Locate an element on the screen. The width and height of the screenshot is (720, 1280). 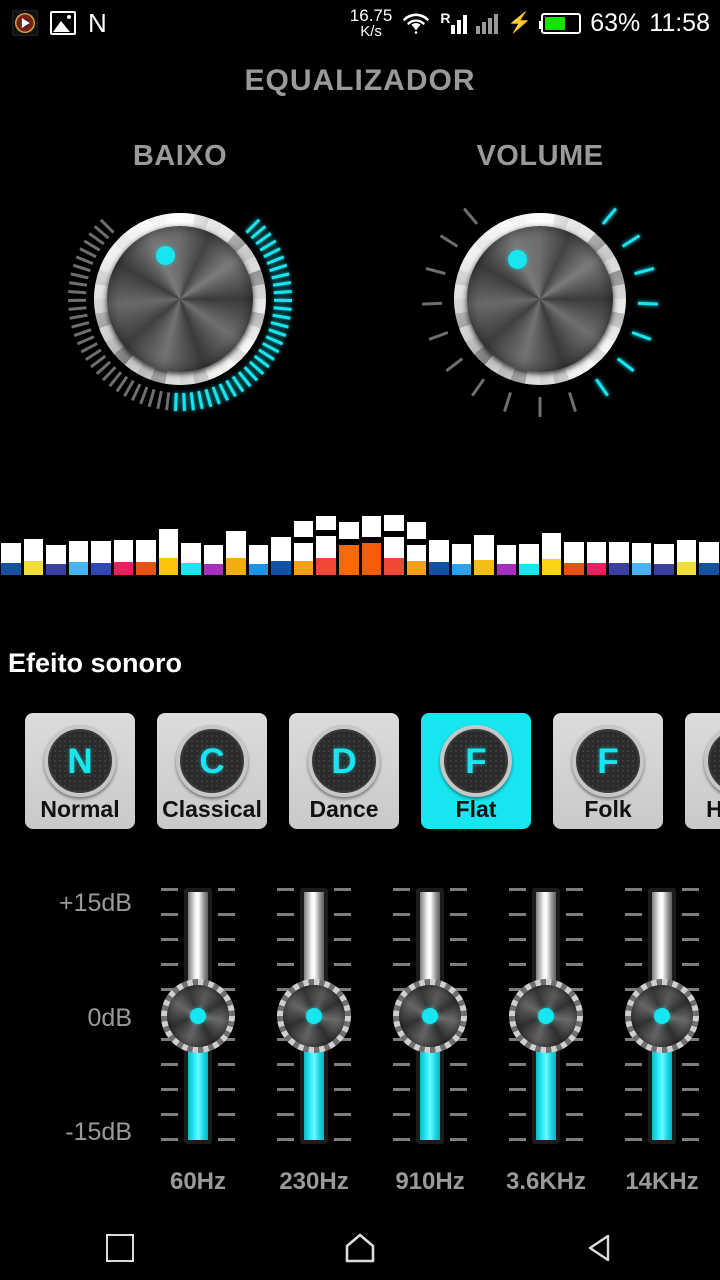
preset-list: N Normal C Classical D Dance F Flat F Folk HHeavy is located at coordinates (360, 771).